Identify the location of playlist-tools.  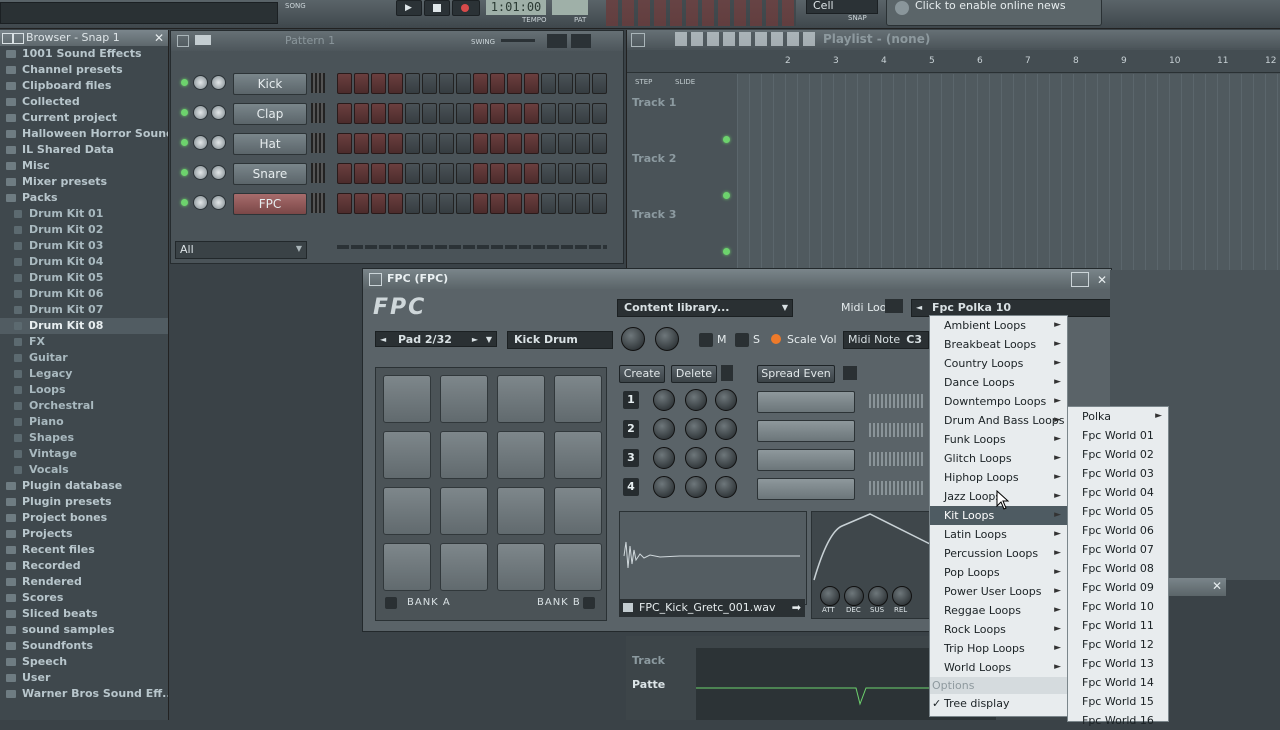
(745, 39).